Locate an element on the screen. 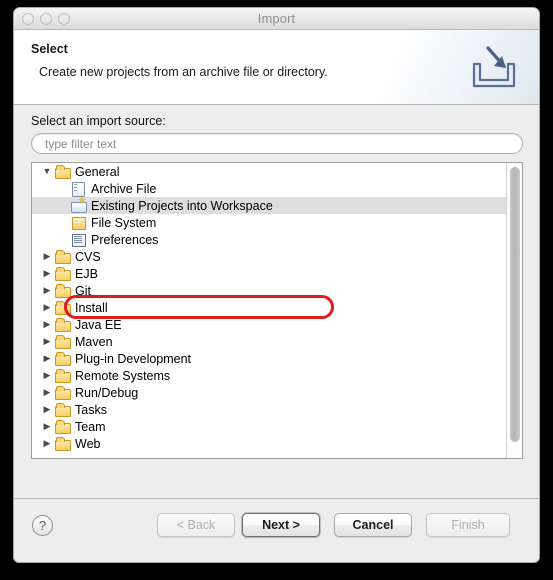 Image resolution: width=553 pixels, height=580 pixels. back-button: < Back is located at coordinates (196, 525).